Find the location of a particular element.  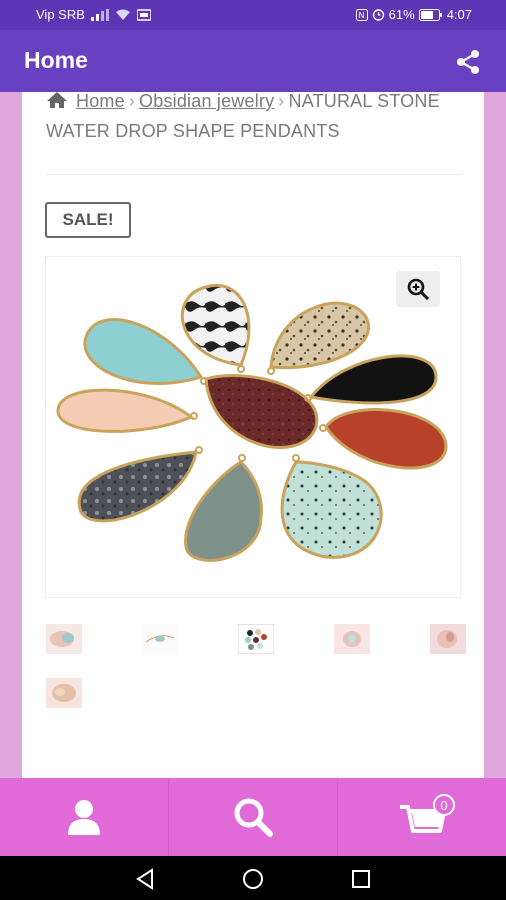

nav-account is located at coordinates (84, 817).